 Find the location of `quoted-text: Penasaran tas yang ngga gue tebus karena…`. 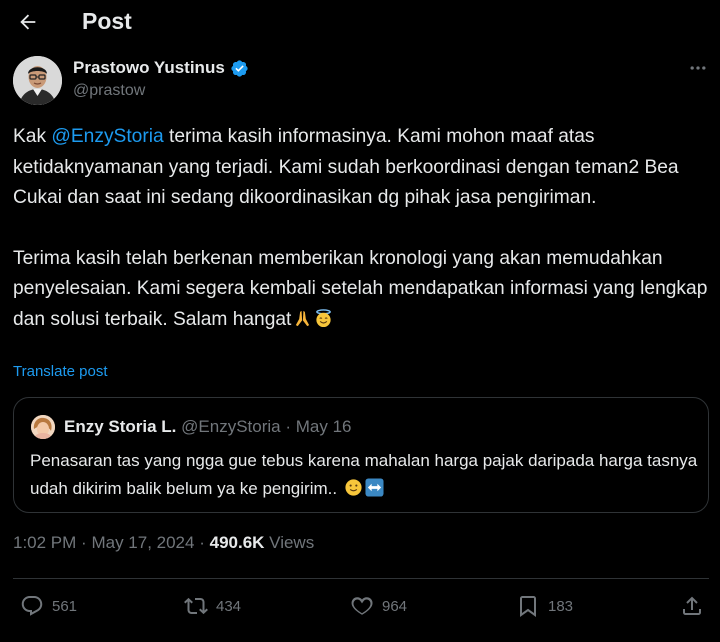

quoted-text: Penasaran tas yang ngga gue tebus karena… is located at coordinates (365, 475).